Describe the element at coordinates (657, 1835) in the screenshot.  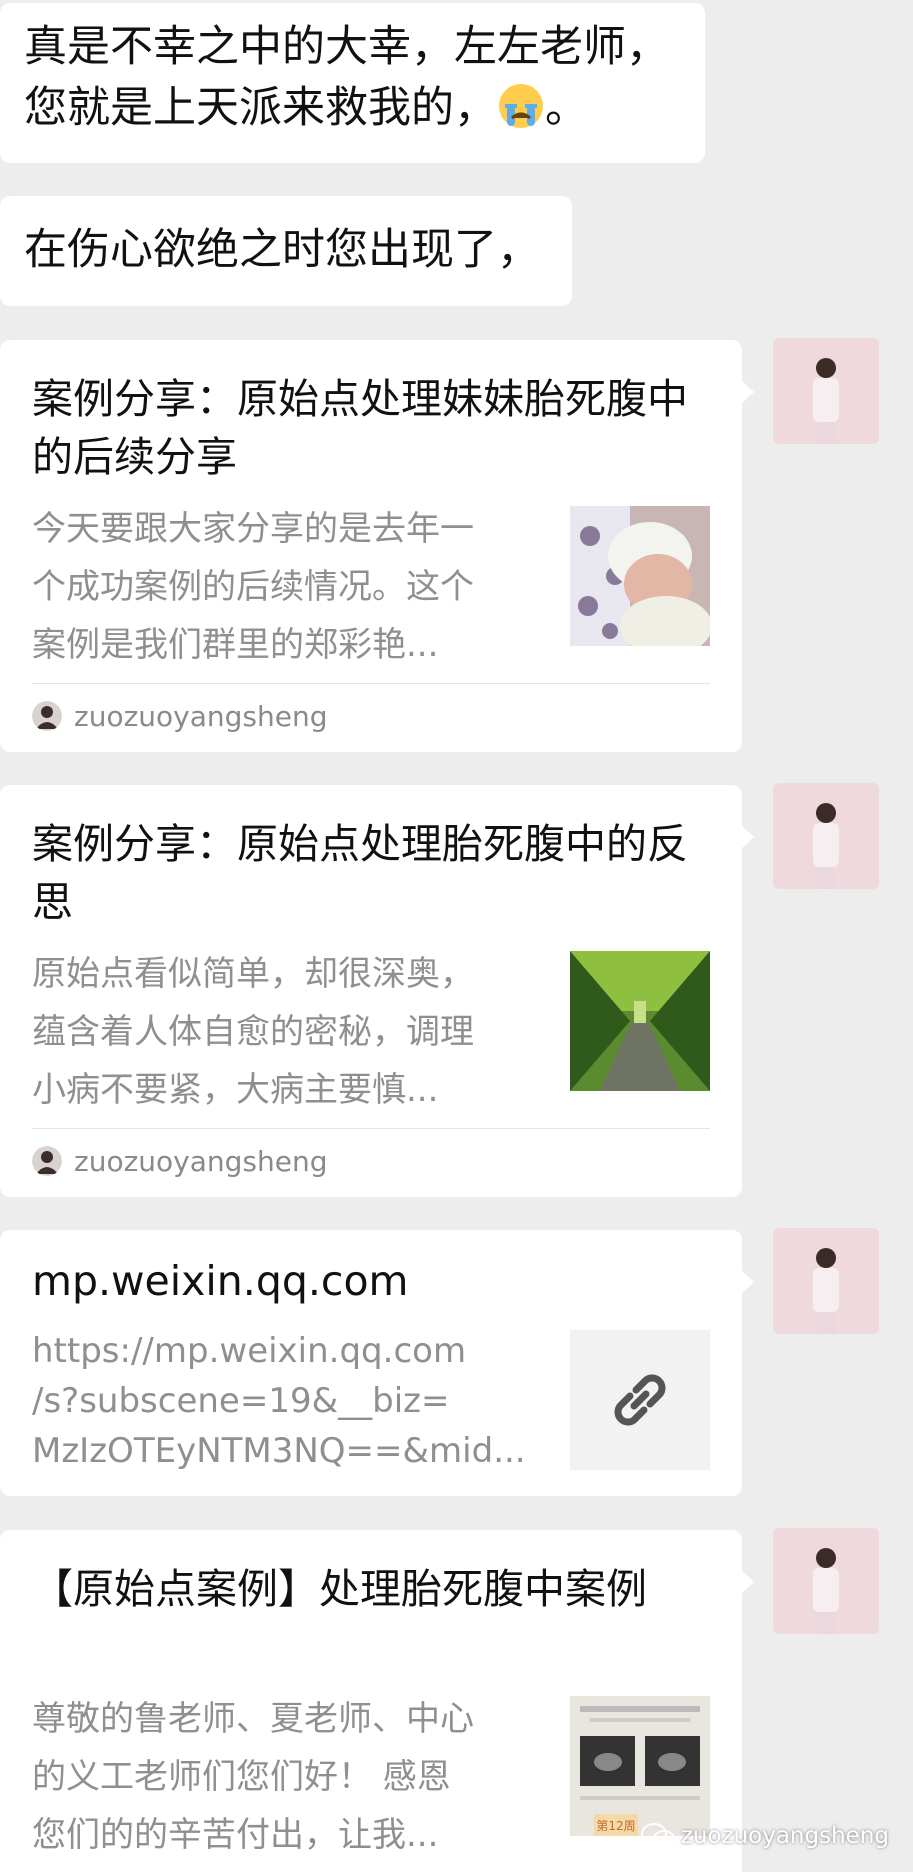
I see `wechat-icon` at that location.